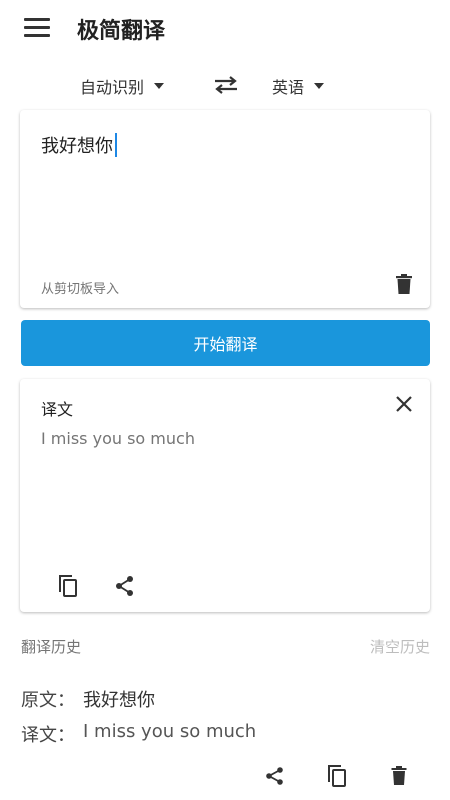 The image size is (450, 800). Describe the element at coordinates (112, 87) in the screenshot. I see `source-language-label: 自动识别` at that location.